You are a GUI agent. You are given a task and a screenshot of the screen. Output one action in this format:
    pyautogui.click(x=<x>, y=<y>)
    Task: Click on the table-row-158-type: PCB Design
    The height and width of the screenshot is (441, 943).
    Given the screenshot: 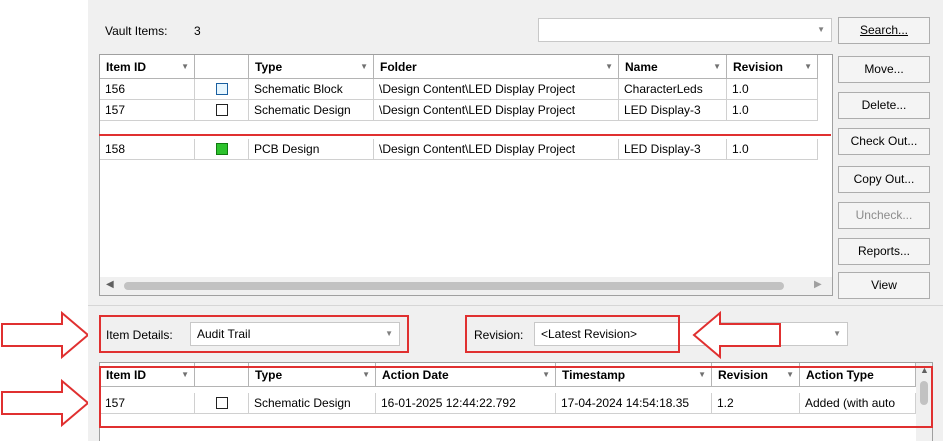 What is the action you would take?
    pyautogui.click(x=311, y=149)
    